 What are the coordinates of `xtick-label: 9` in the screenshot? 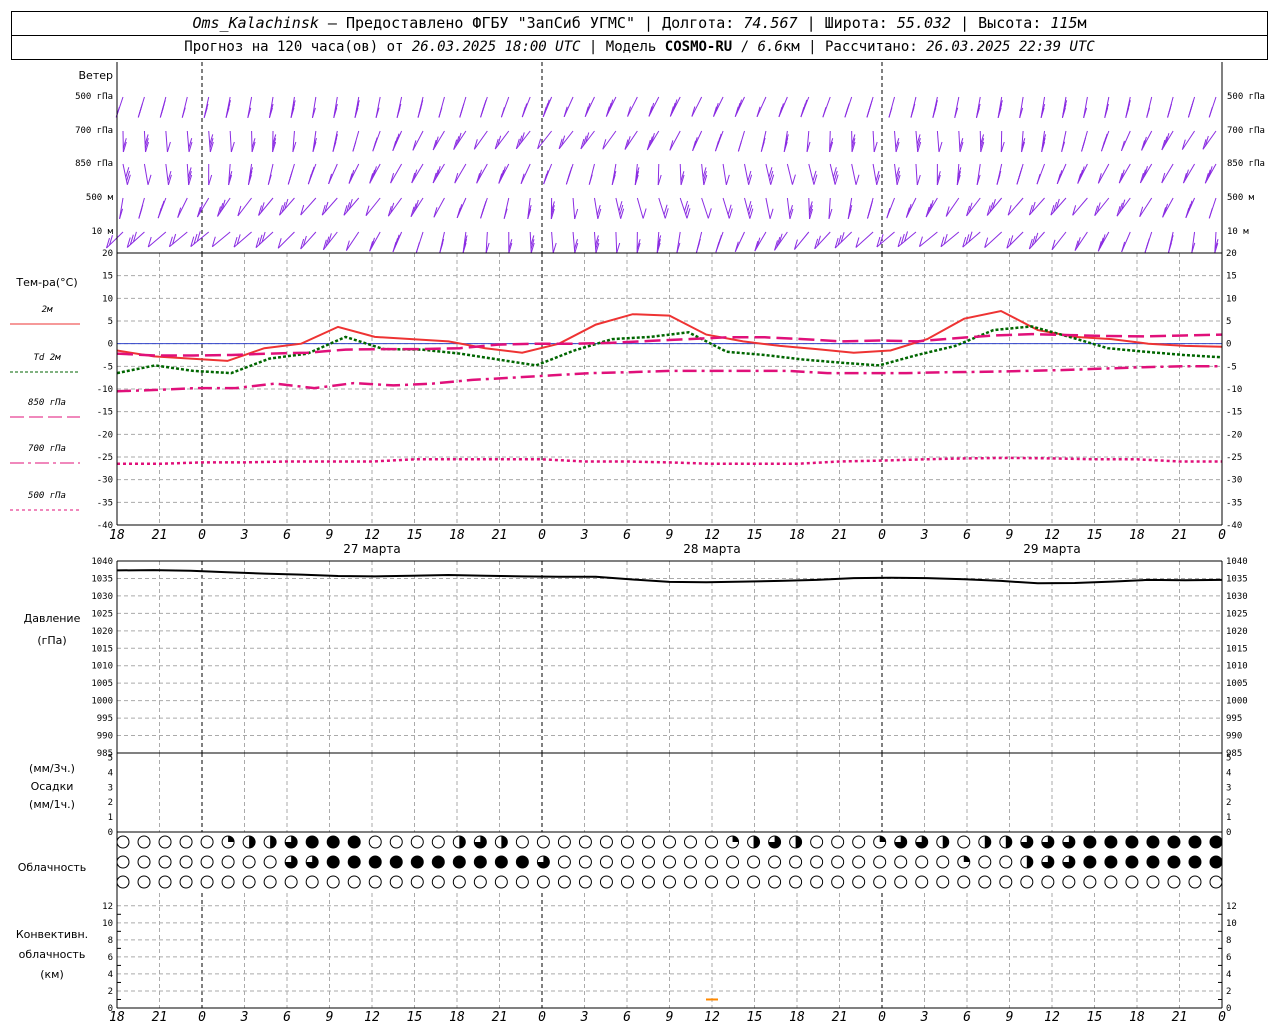 It's located at (330, 535).